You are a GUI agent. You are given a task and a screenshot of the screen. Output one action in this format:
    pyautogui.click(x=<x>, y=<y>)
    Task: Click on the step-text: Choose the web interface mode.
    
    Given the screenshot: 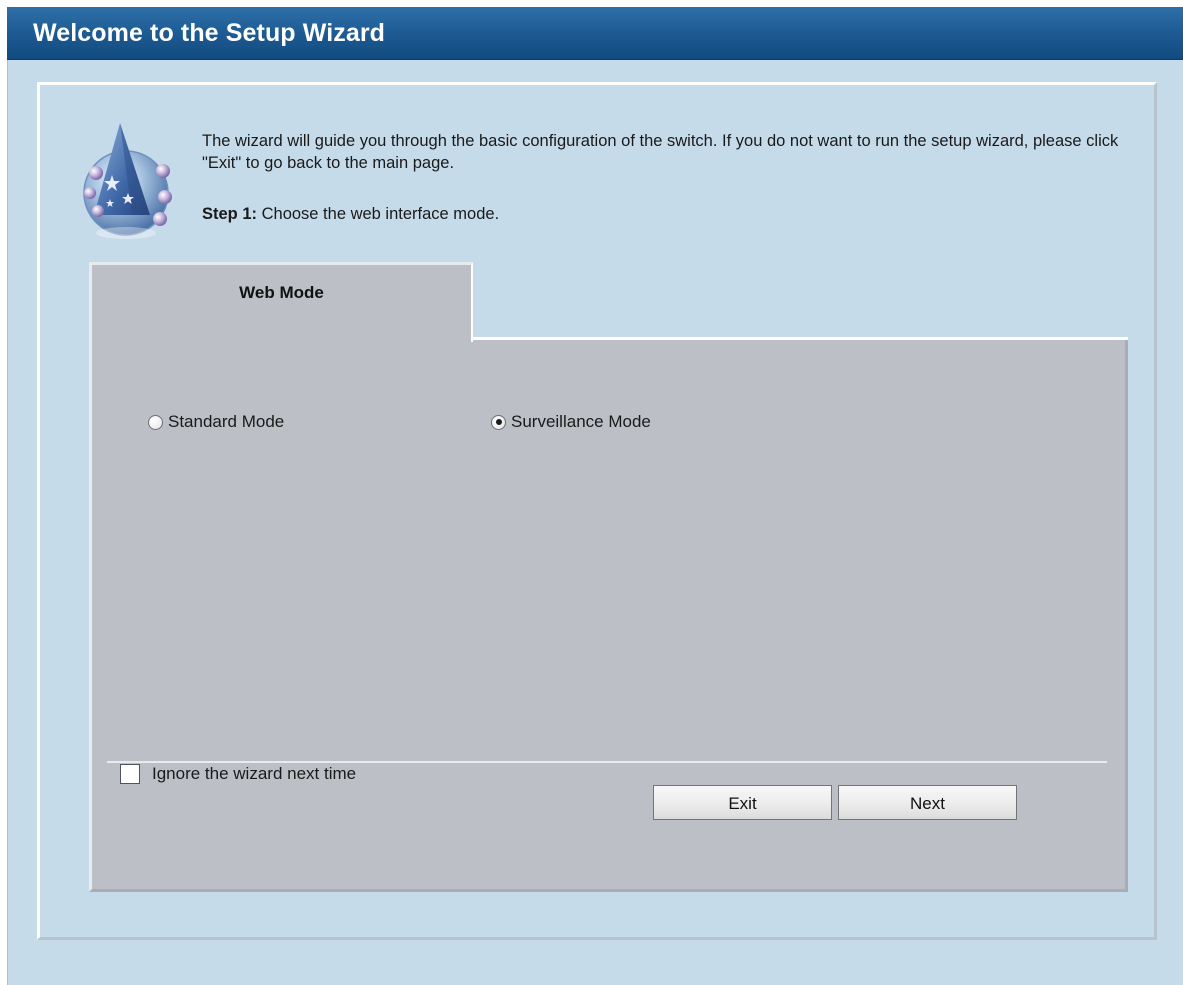 What is the action you would take?
    pyautogui.click(x=378, y=214)
    